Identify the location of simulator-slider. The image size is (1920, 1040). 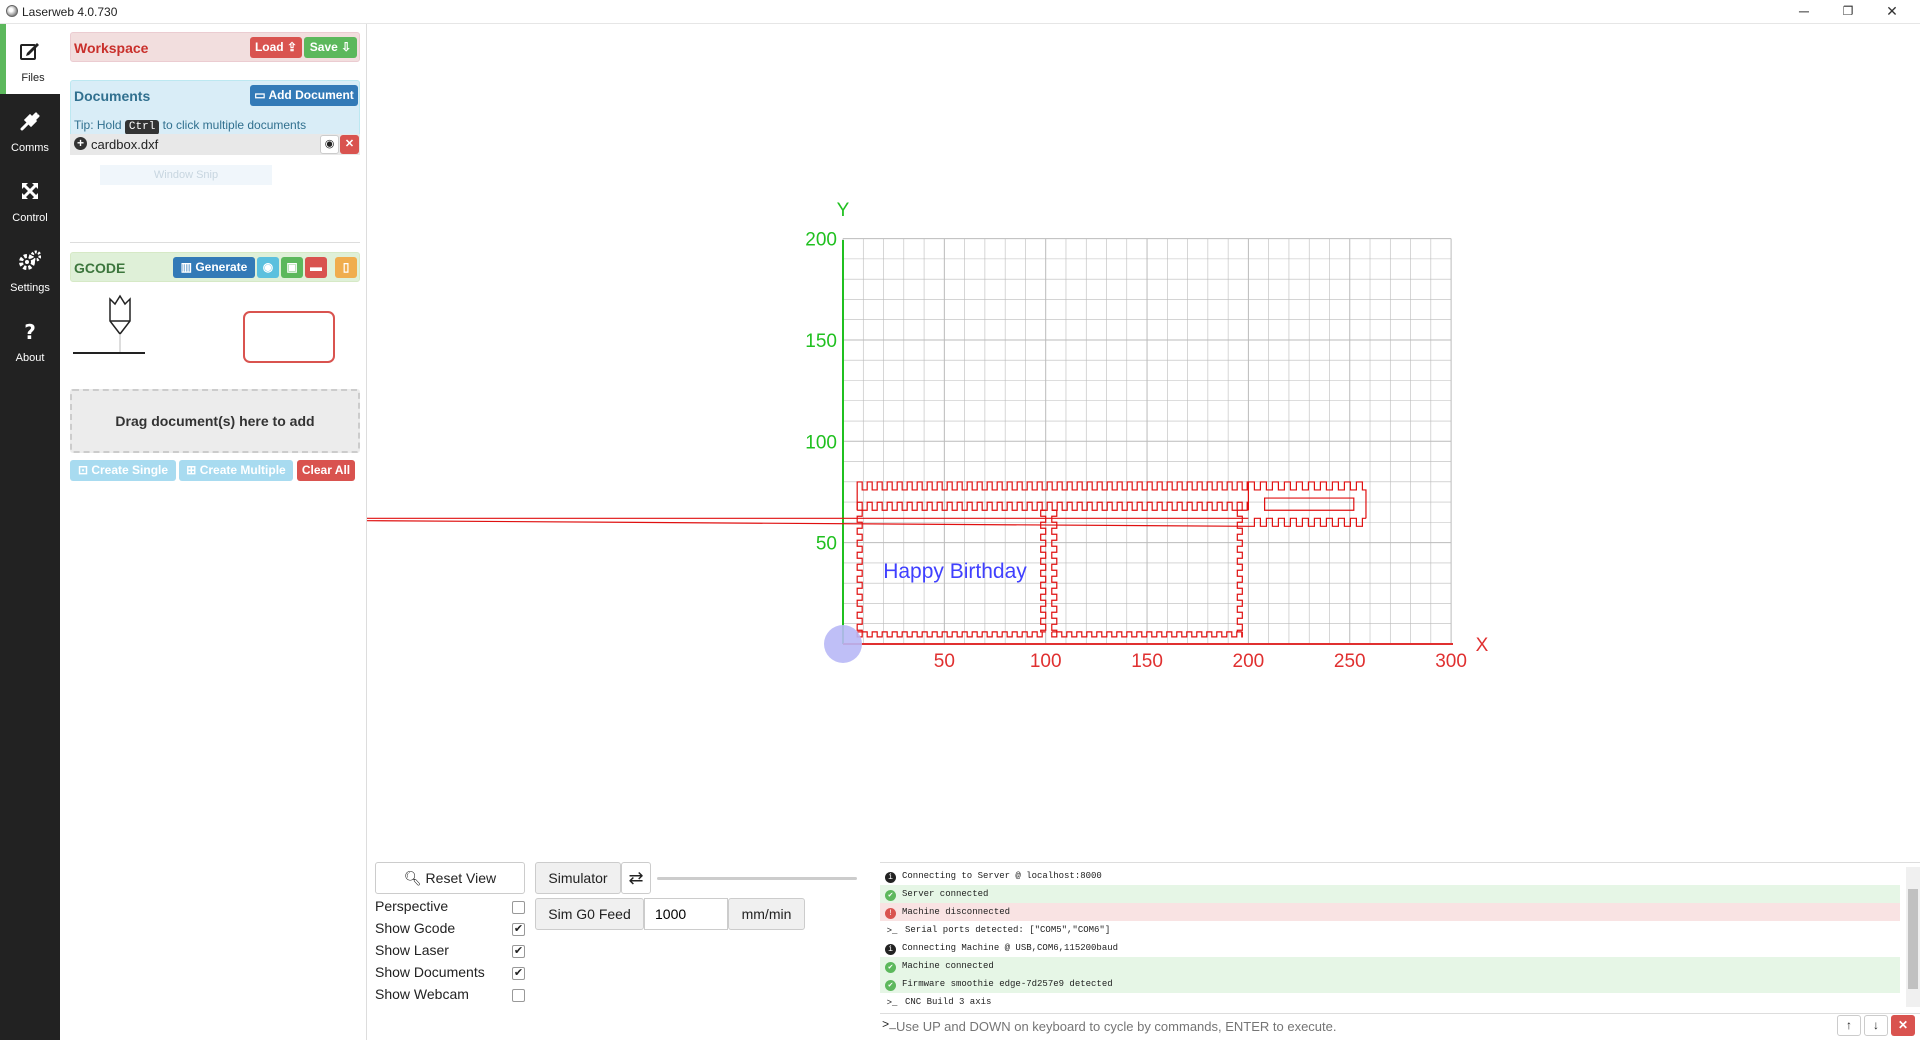
(757, 878).